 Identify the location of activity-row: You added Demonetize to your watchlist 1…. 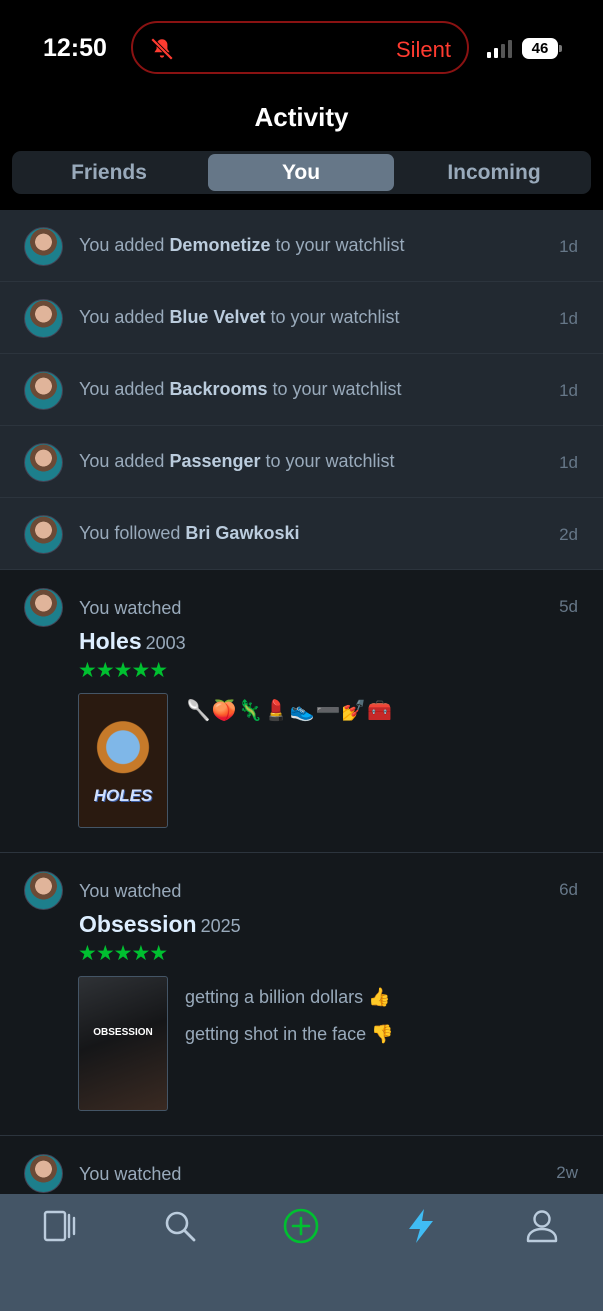
(301, 246).